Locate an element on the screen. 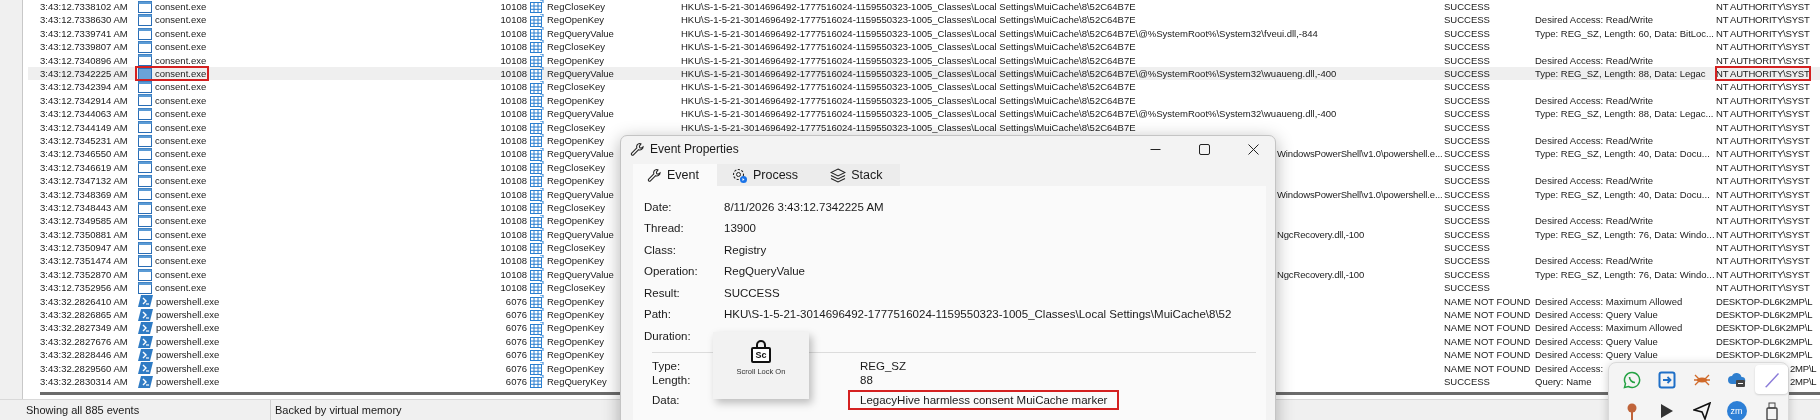 Image resolution: width=1820 pixels, height=420 pixels. time-cell: 3:43:32.2827349 AM is located at coordinates (84, 328).